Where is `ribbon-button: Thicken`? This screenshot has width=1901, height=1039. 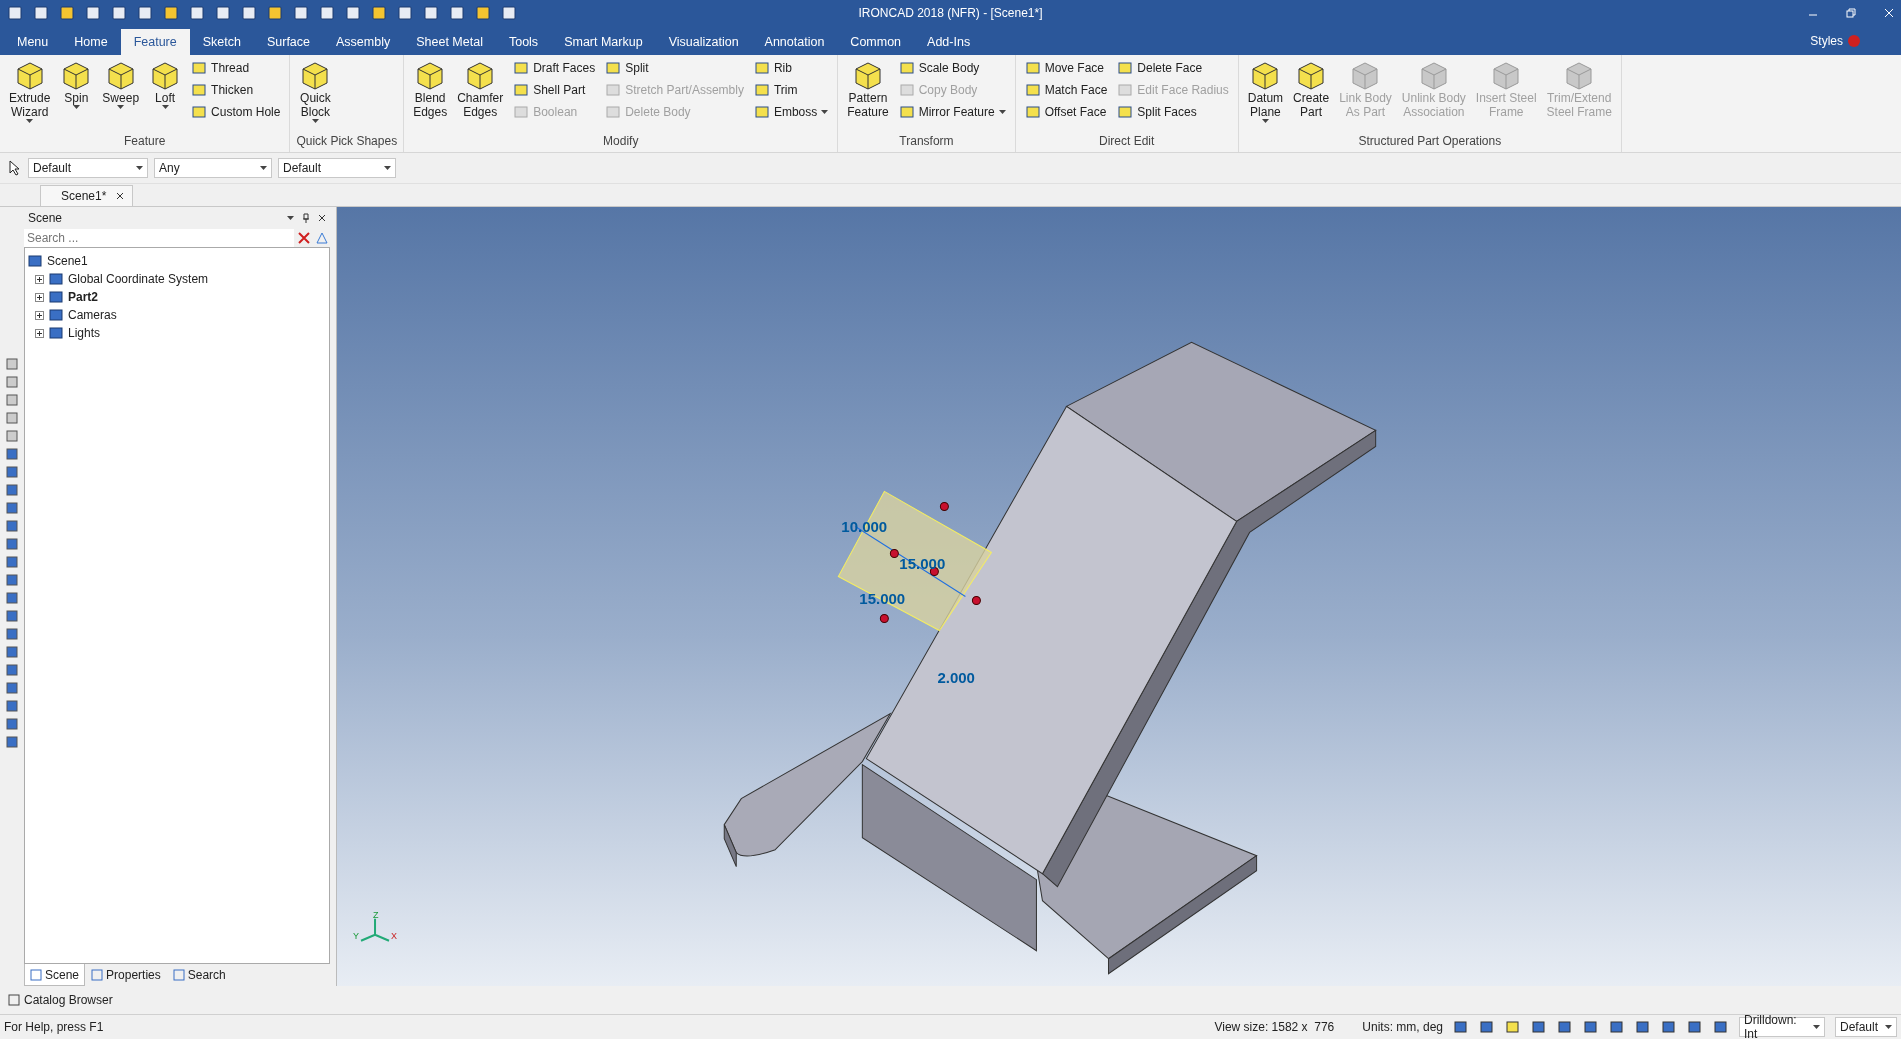 ribbon-button: Thicken is located at coordinates (236, 90).